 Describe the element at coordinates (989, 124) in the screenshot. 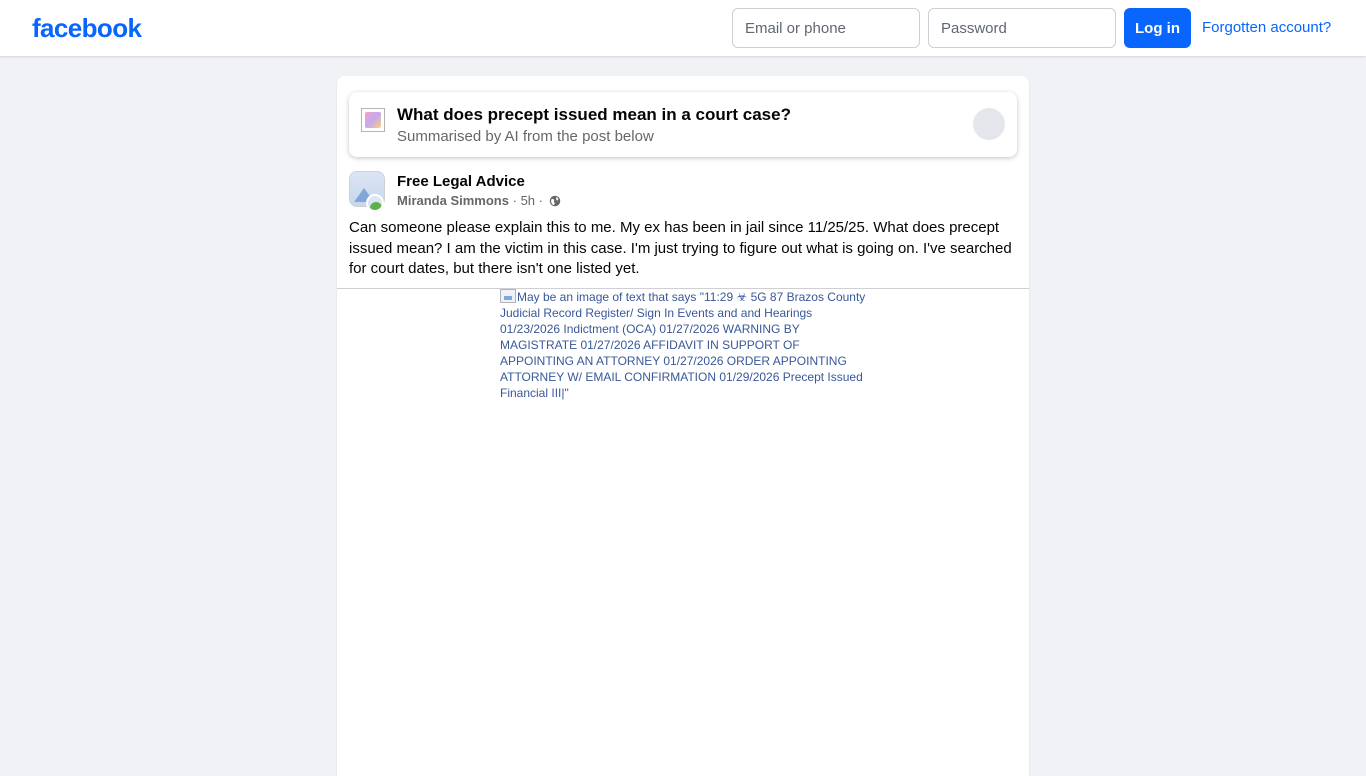

I see `ai-summary-more-button` at that location.